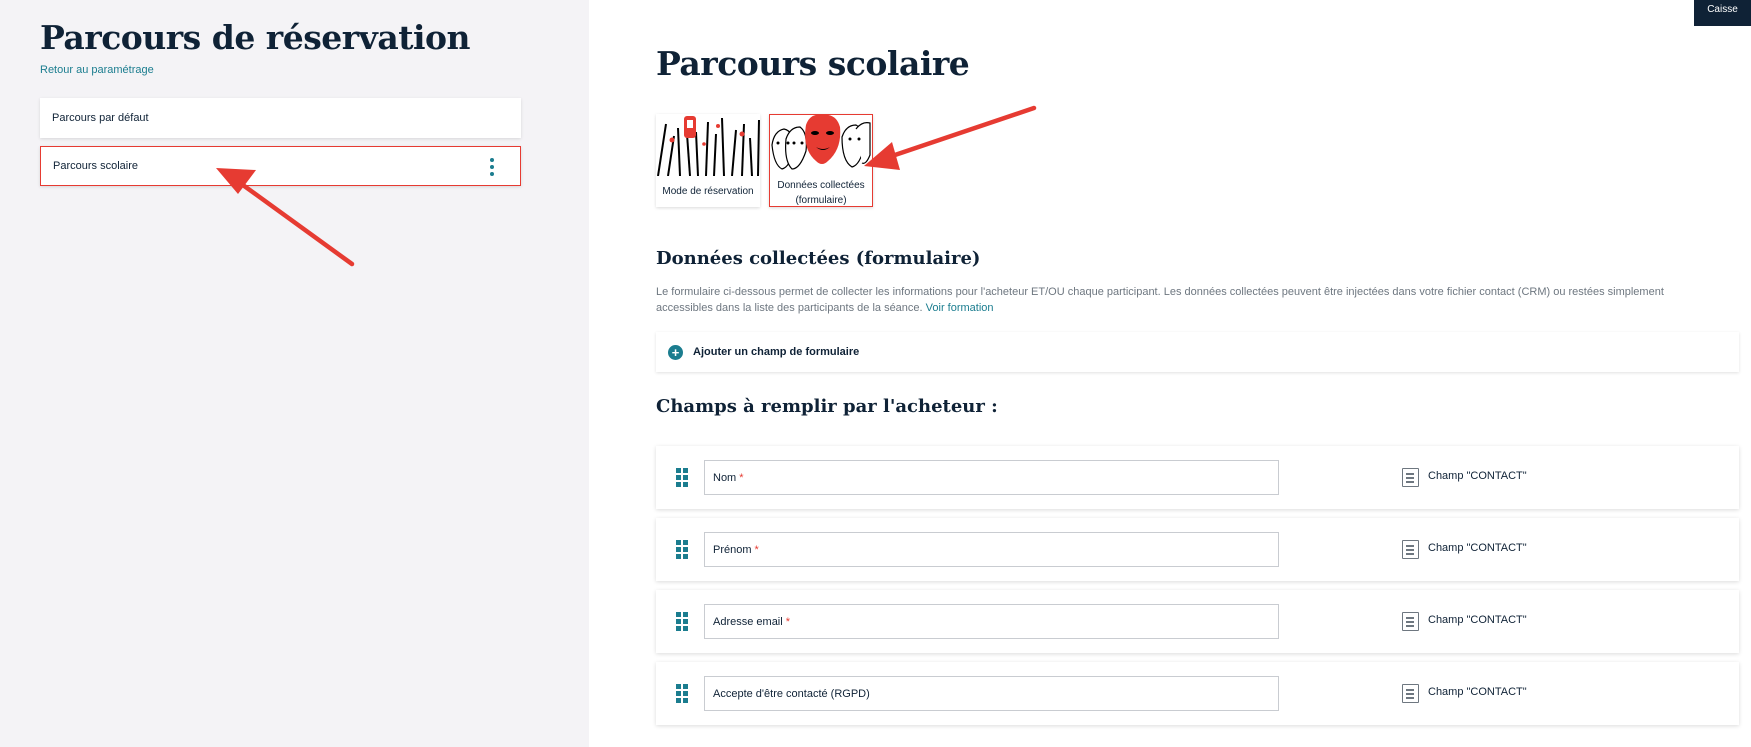 The image size is (1751, 747). I want to click on caisse-button: Caisse, so click(1722, 13).